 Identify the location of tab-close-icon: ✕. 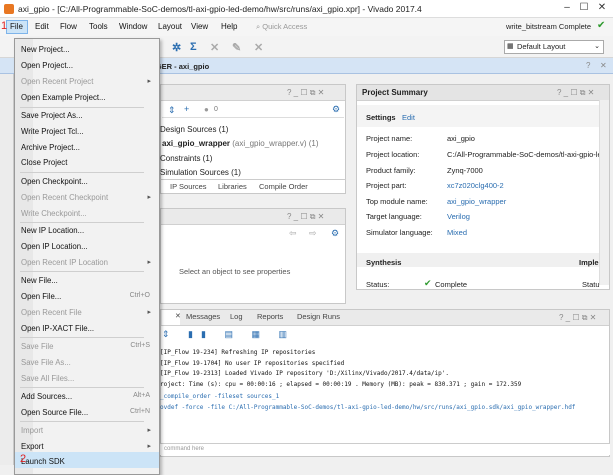
(178, 316).